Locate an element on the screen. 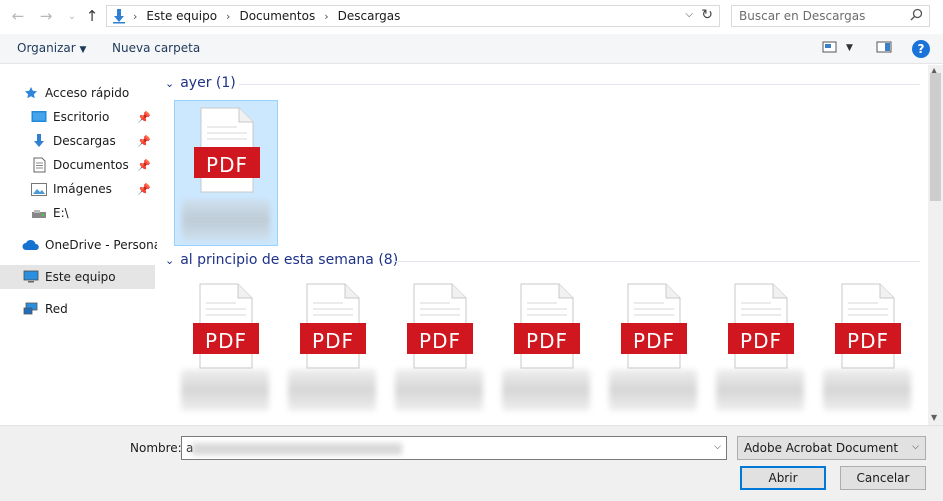 This screenshot has width=943, height=501. address-history-chevron-icon: ⌵ is located at coordinates (689, 14).